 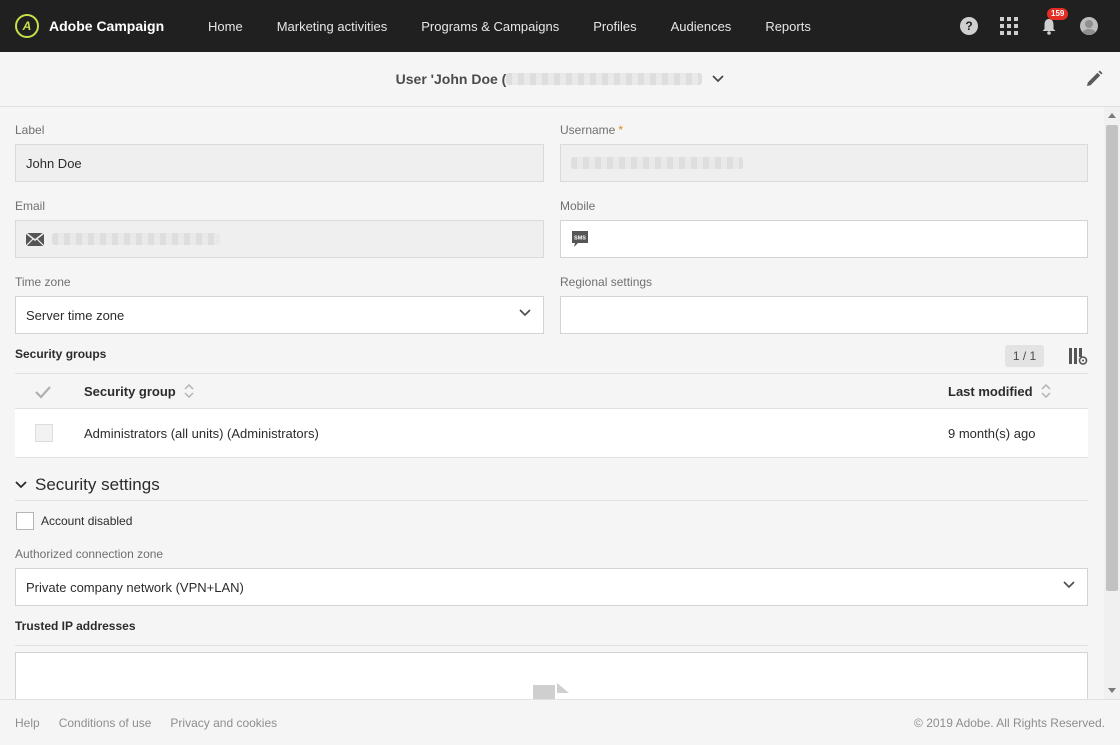 I want to click on nav-item-programs-campaigns: Programs & Campaigns, so click(x=490, y=26).